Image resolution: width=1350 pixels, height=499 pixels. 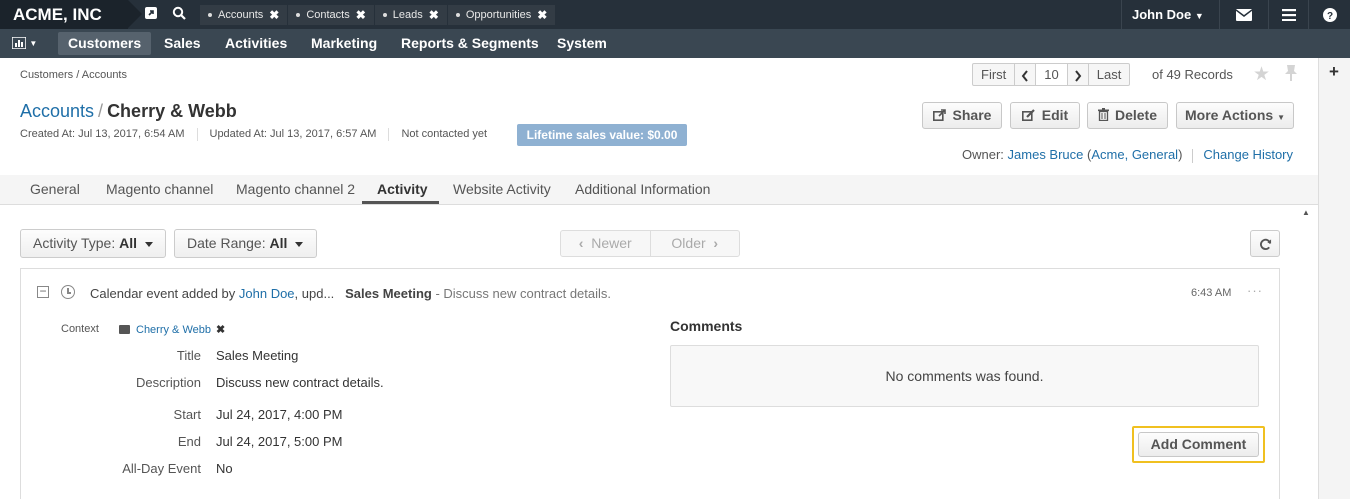 I want to click on brand-logo: ACME, INC, so click(x=71, y=14).